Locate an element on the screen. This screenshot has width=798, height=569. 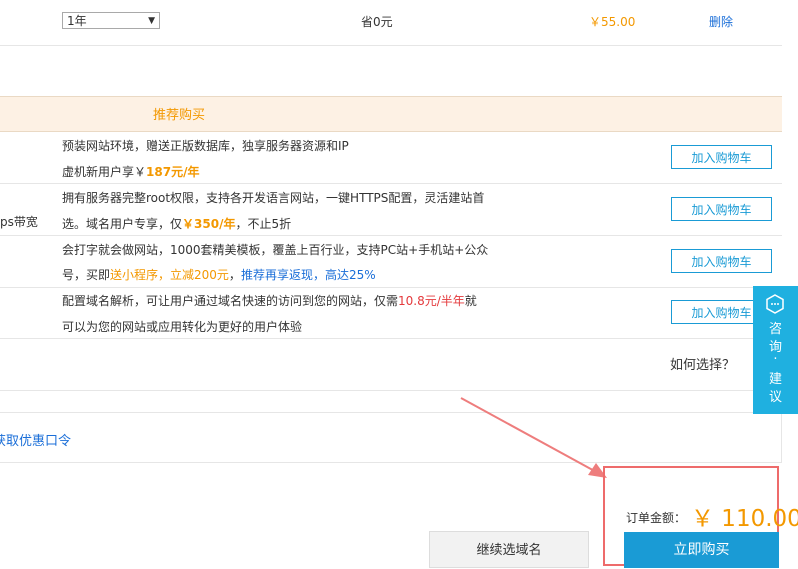
recommend-item-1-price: 虚机新用户享￥187元/年 is located at coordinates (131, 172).